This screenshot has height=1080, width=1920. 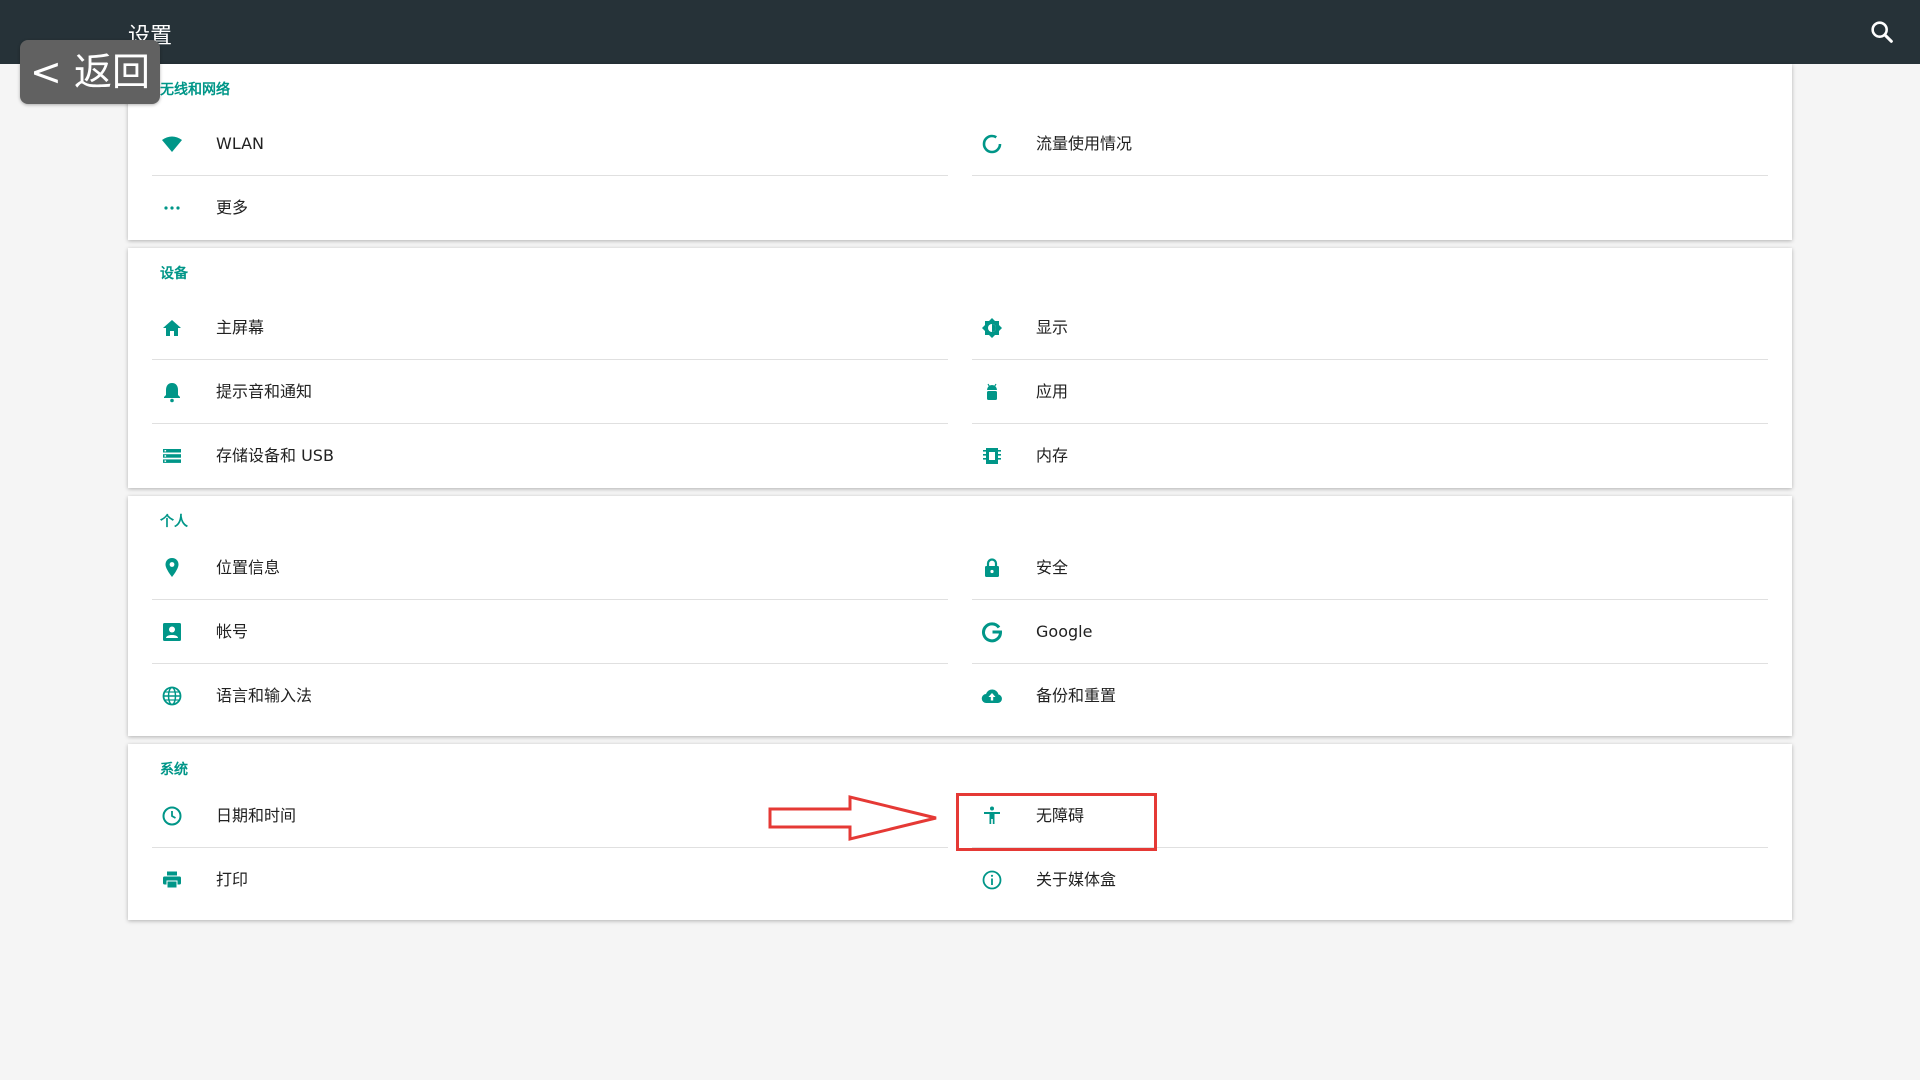 I want to click on print-icon, so click(x=172, y=880).